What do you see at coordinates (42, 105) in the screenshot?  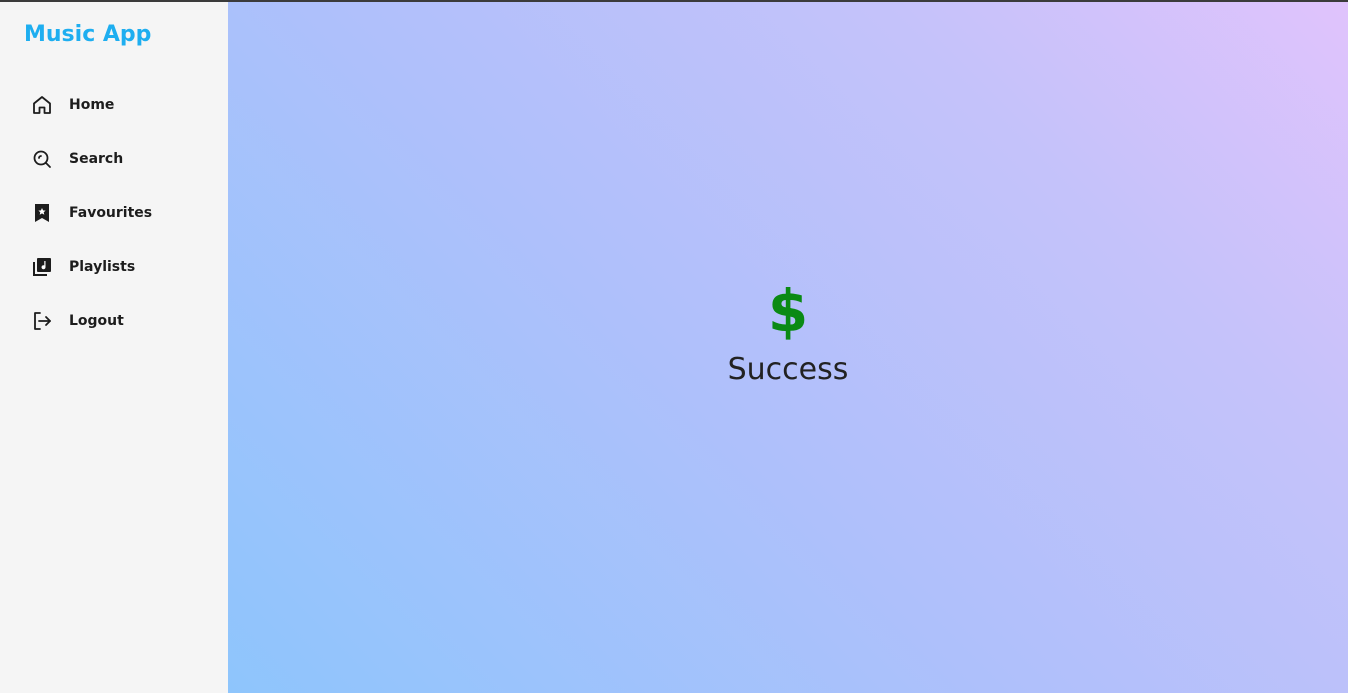 I see `home-icon` at bounding box center [42, 105].